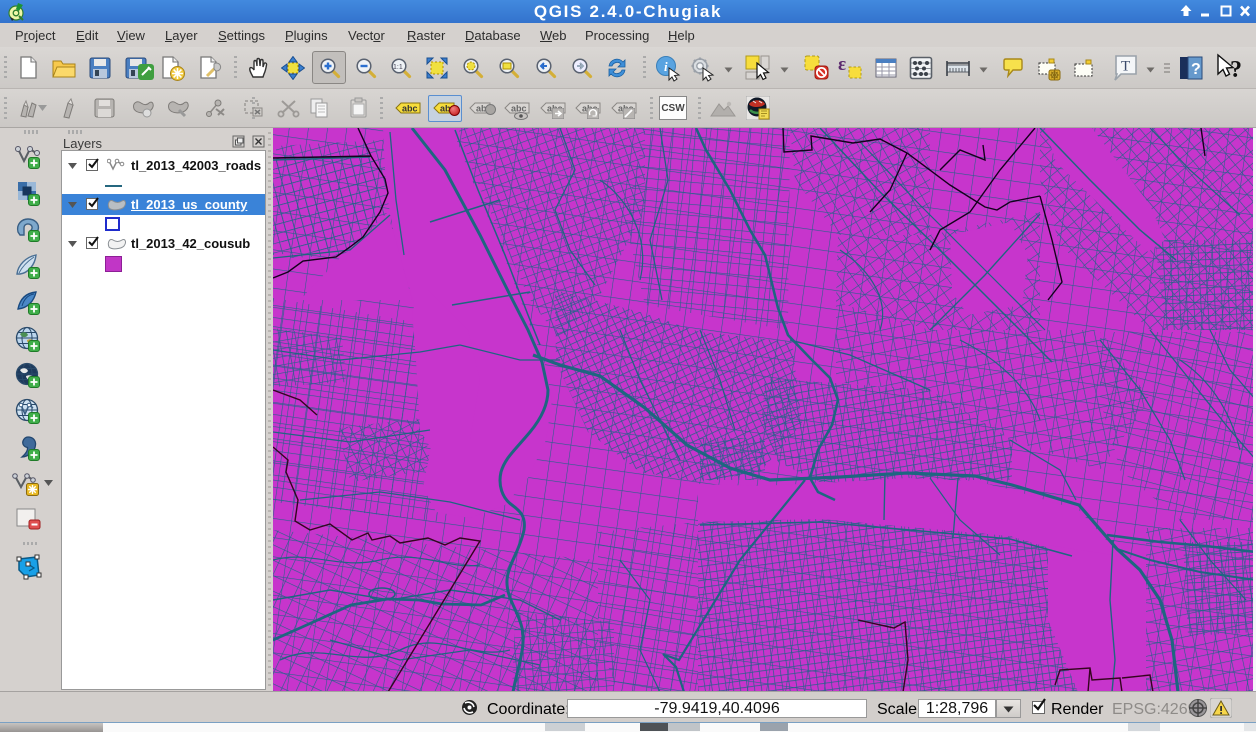 The width and height of the screenshot is (1256, 732). What do you see at coordinates (410, 109) in the screenshot?
I see `svg-text: abc` at bounding box center [410, 109].